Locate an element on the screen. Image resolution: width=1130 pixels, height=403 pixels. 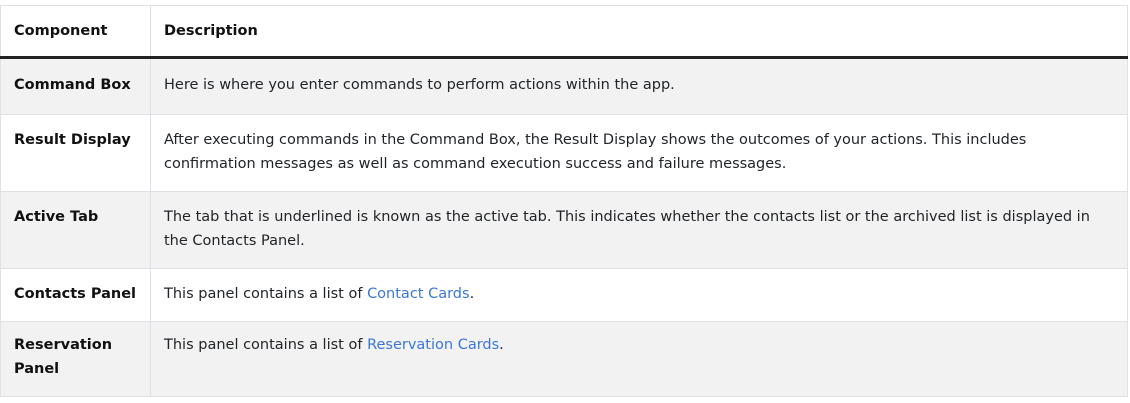
table-header: Component Description is located at coordinates (564, 32).